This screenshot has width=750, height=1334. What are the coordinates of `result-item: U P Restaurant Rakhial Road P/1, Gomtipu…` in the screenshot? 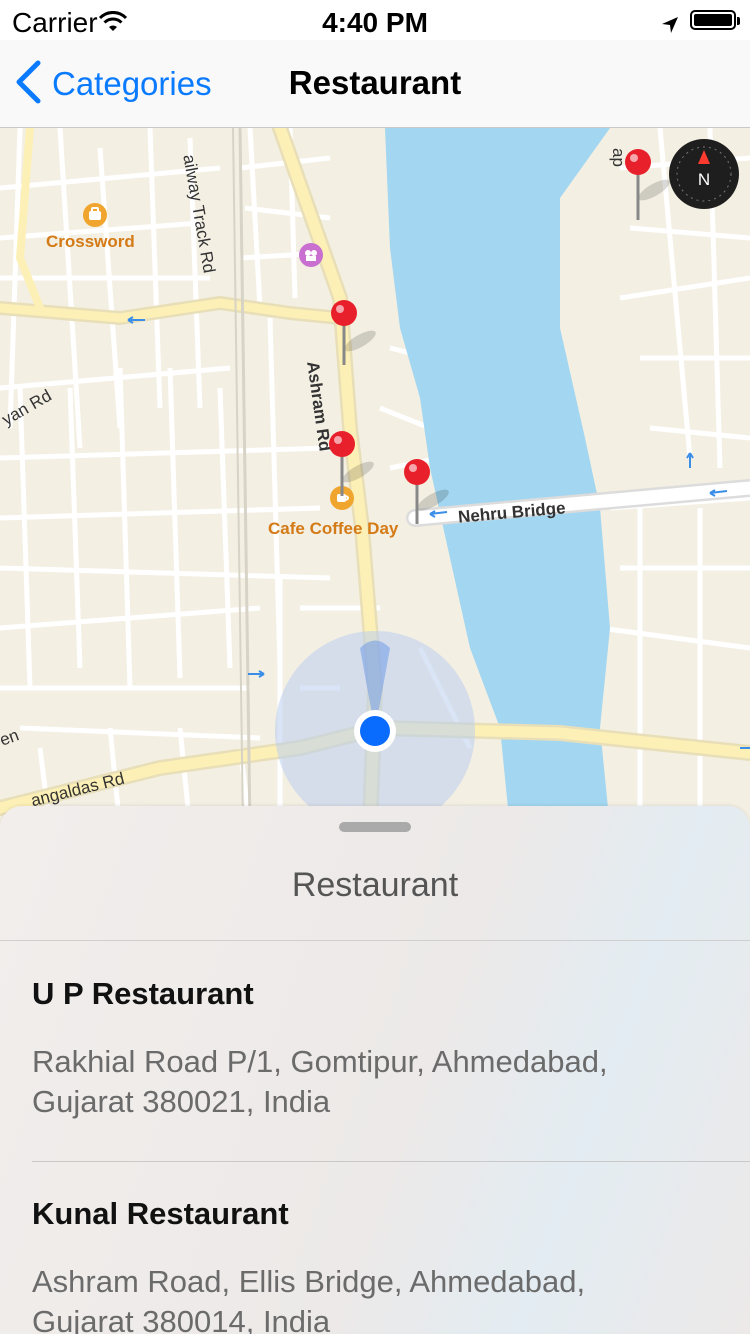 It's located at (382, 1049).